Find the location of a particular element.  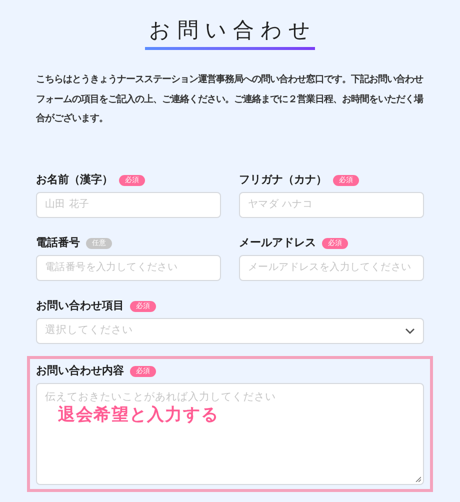

resize-handle-icon is located at coordinates (418, 479).